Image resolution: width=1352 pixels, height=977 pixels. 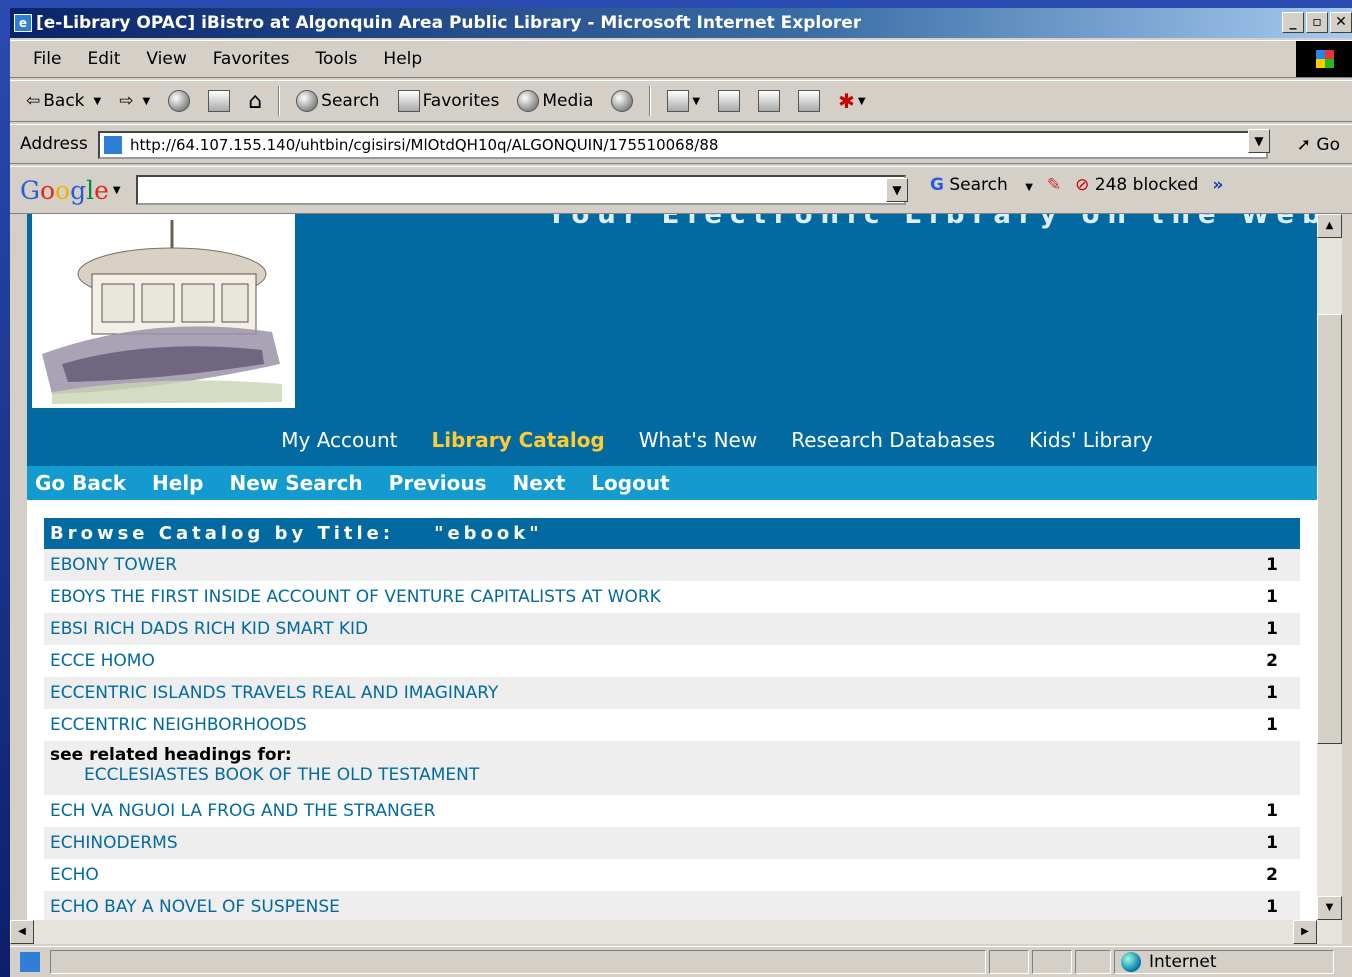 I want to click on forward-button: ⇨ ▼, so click(x=134, y=101).